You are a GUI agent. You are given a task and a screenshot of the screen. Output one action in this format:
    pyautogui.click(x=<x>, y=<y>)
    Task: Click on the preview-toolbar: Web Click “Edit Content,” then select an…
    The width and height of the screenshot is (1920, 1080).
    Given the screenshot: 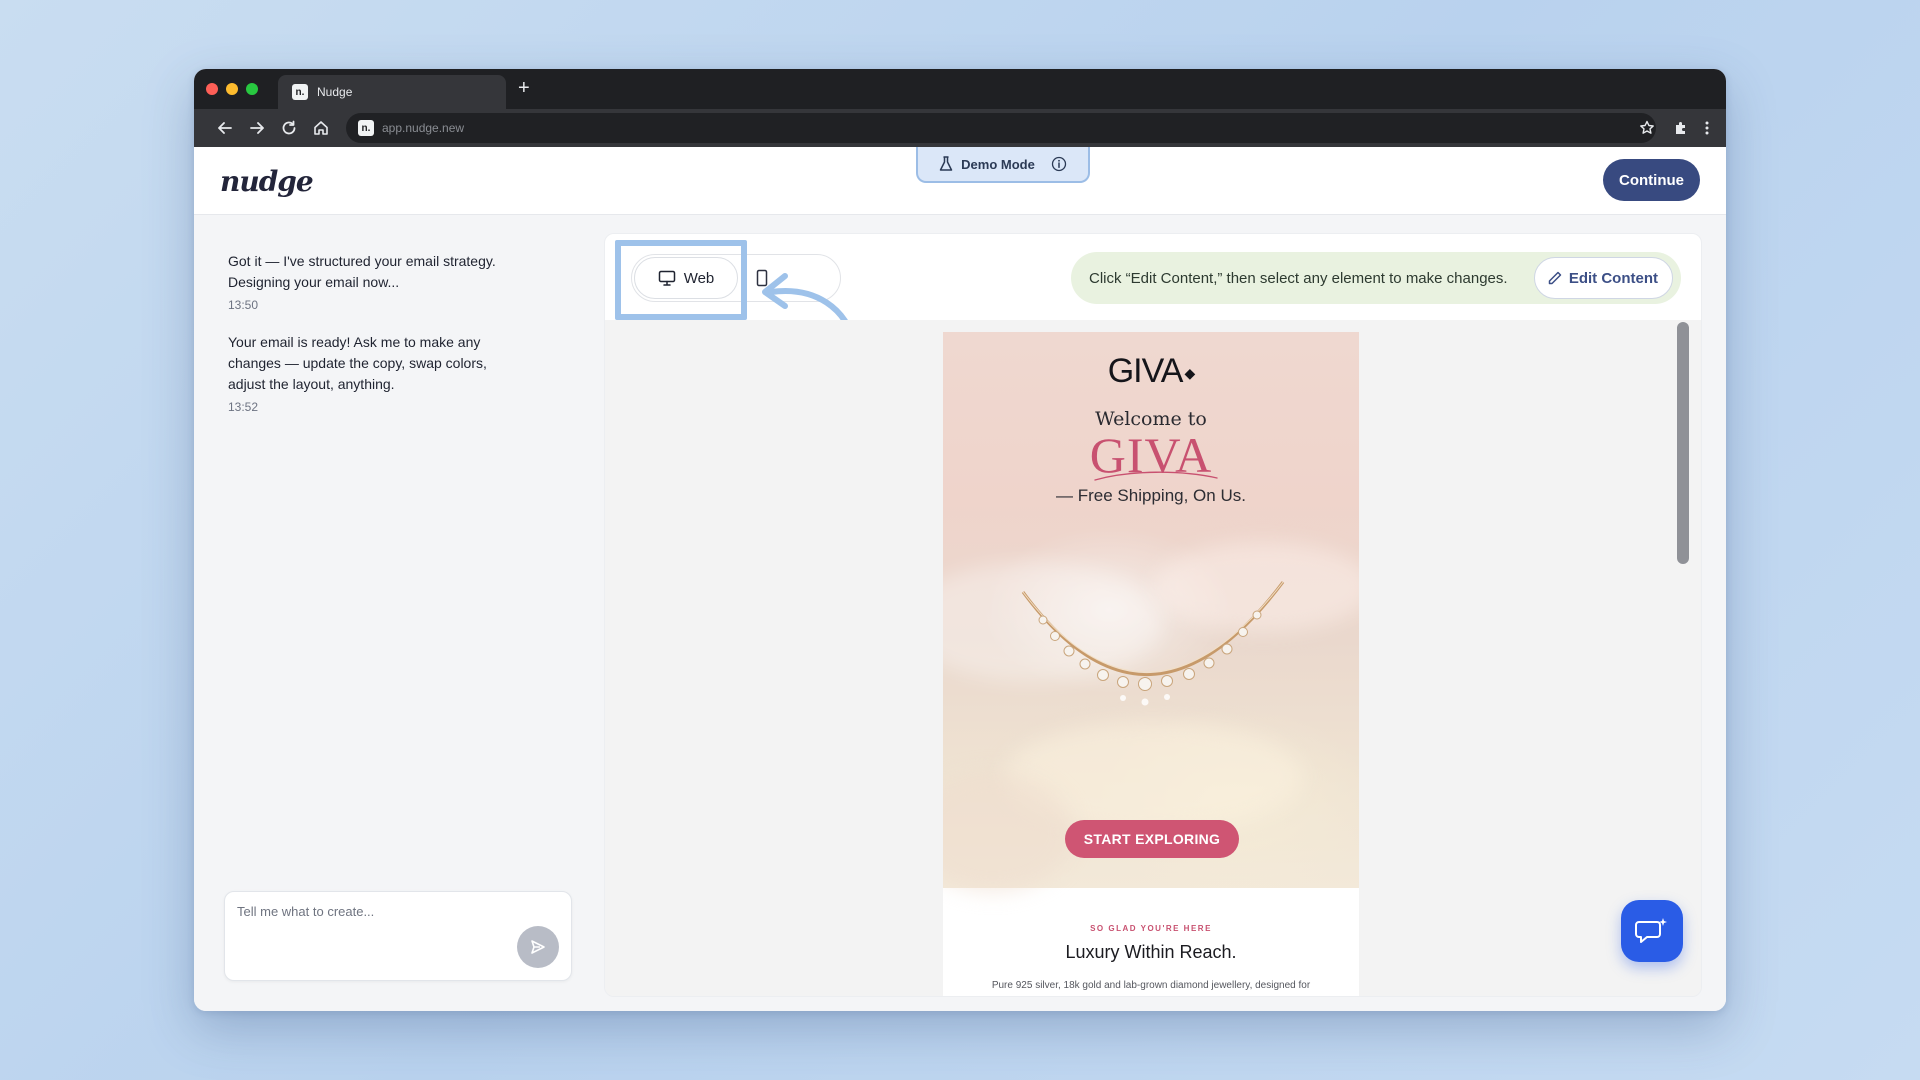 What is the action you would take?
    pyautogui.click(x=1153, y=291)
    